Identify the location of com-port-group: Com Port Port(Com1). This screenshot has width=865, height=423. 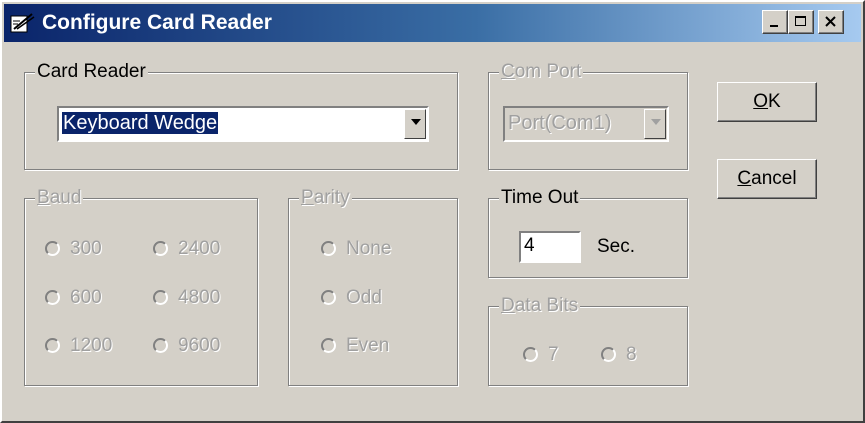
(588, 115).